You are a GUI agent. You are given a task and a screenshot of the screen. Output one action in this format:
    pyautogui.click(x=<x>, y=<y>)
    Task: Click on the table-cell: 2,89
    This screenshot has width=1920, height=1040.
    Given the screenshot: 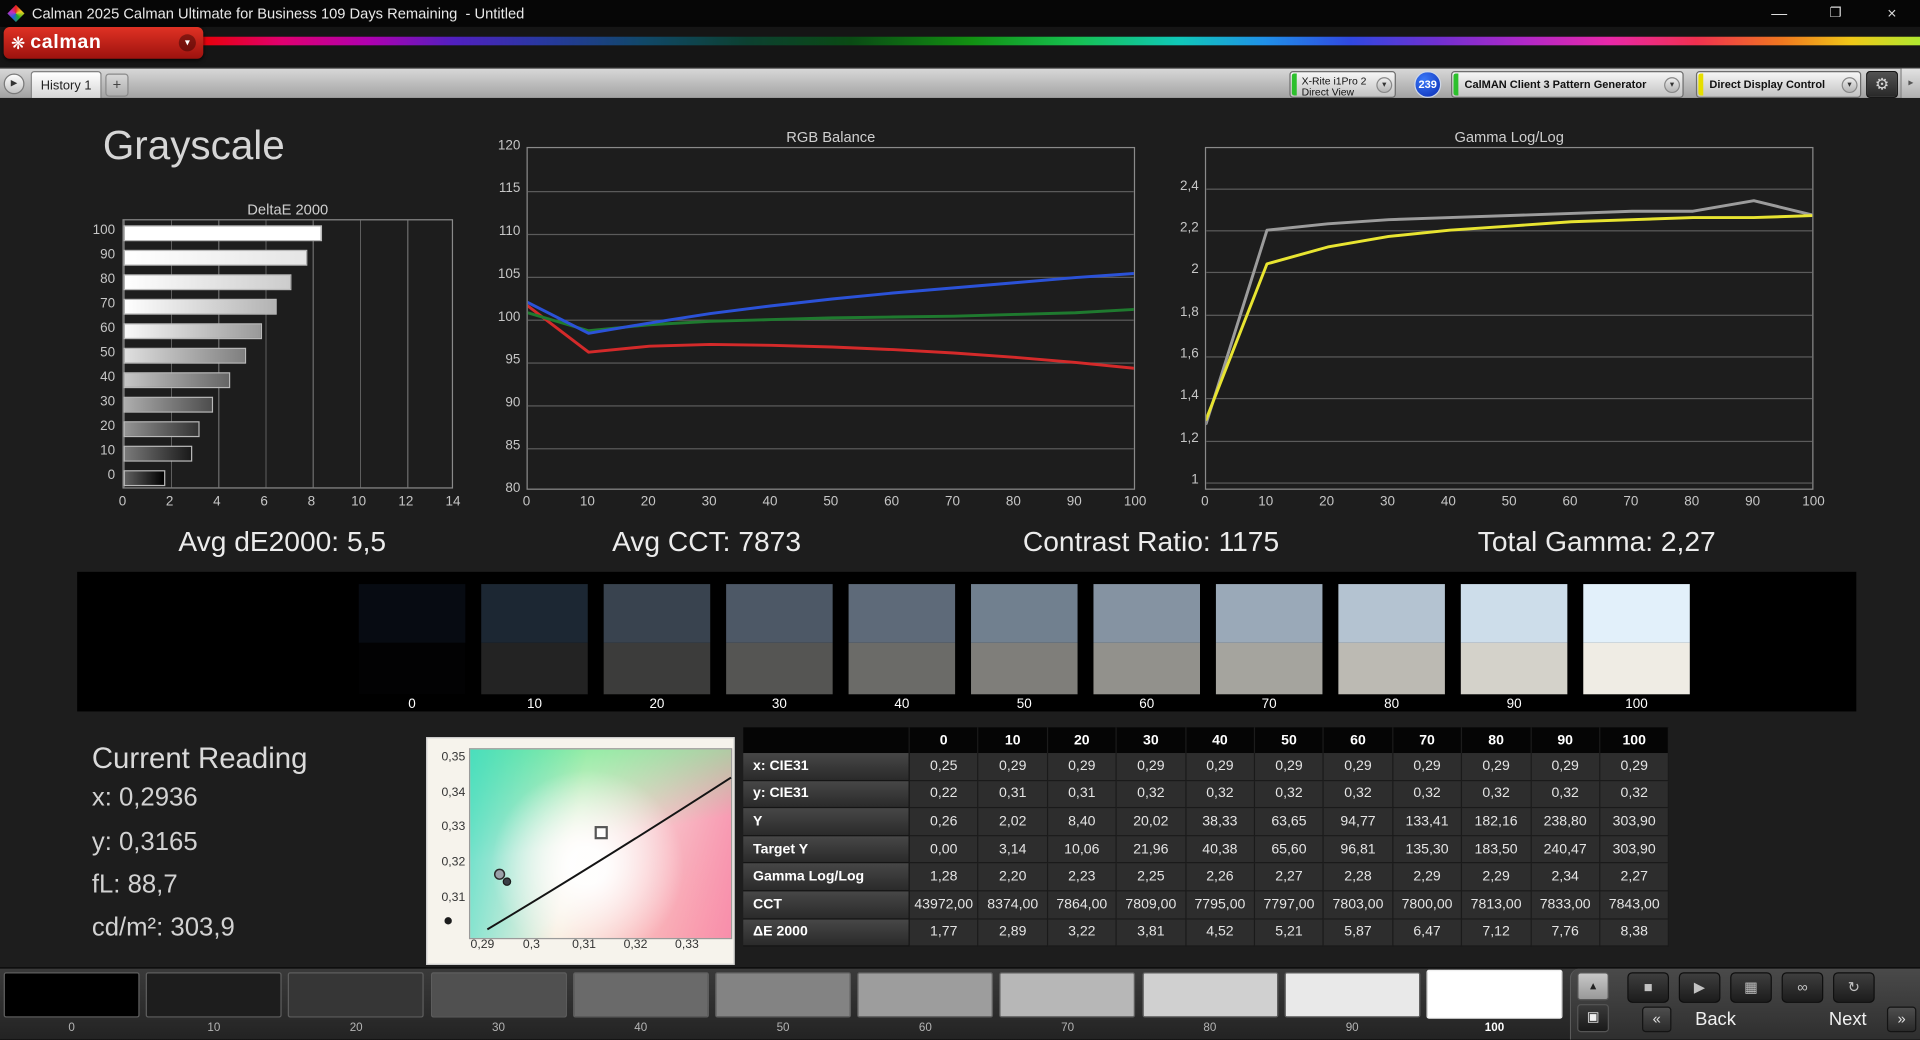 What is the action you would take?
    pyautogui.click(x=1013, y=933)
    